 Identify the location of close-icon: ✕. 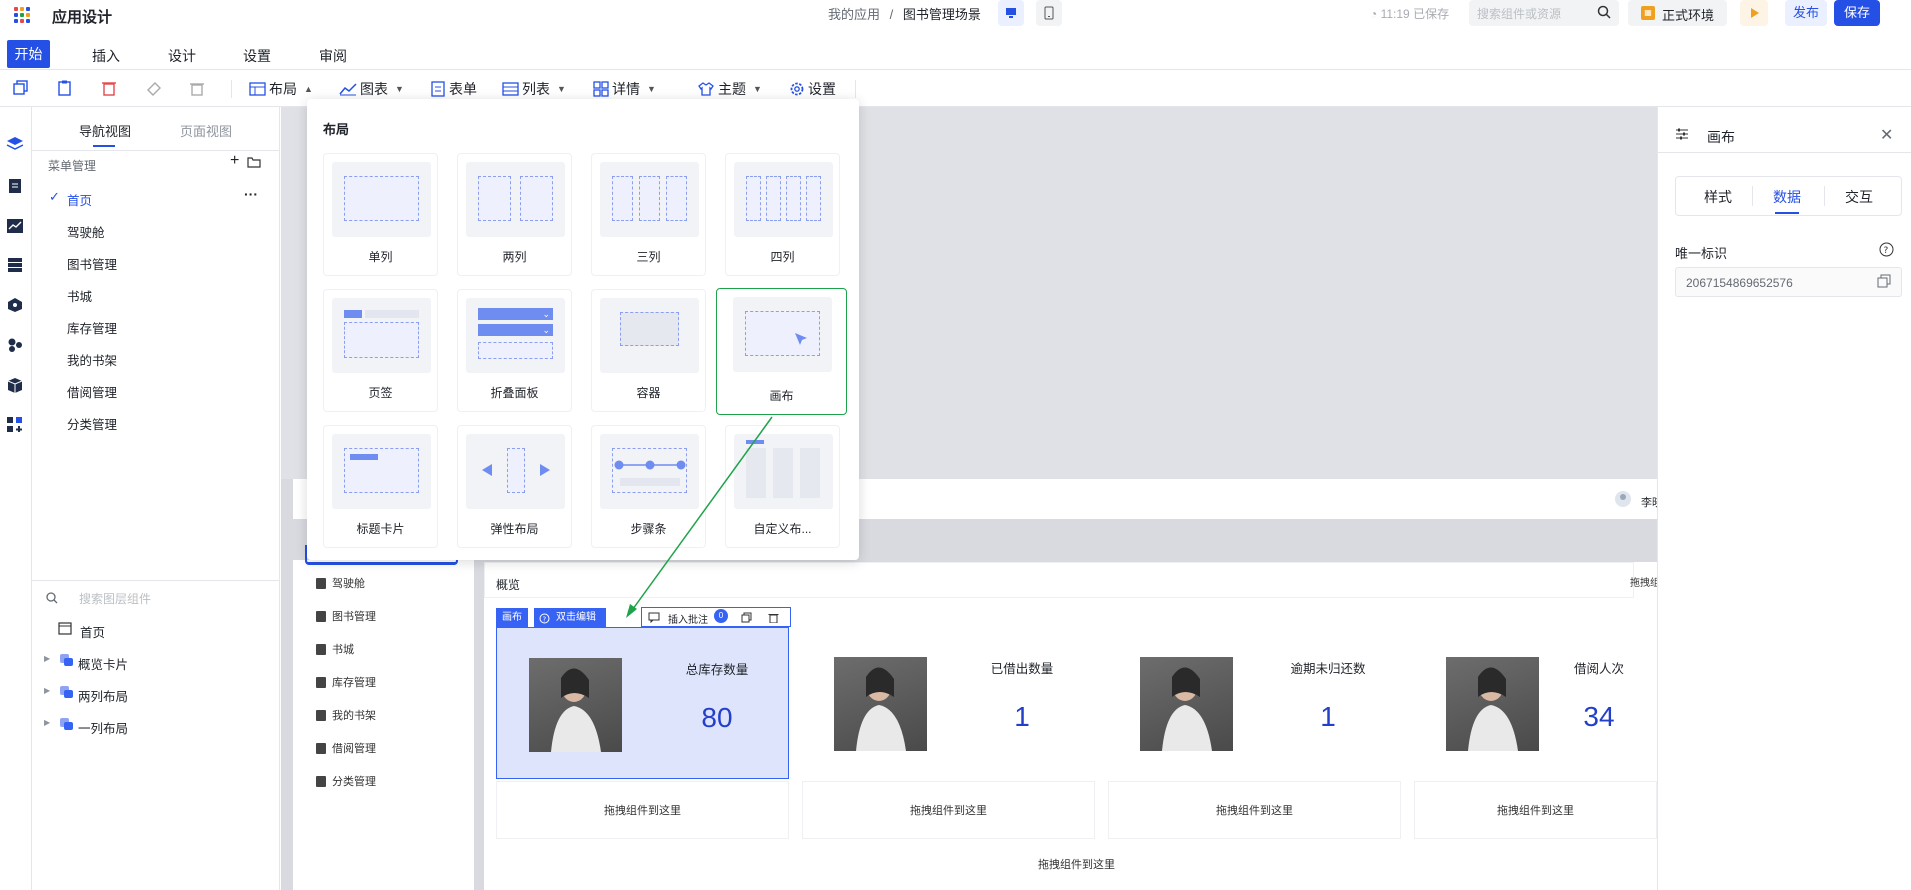
(1886, 135).